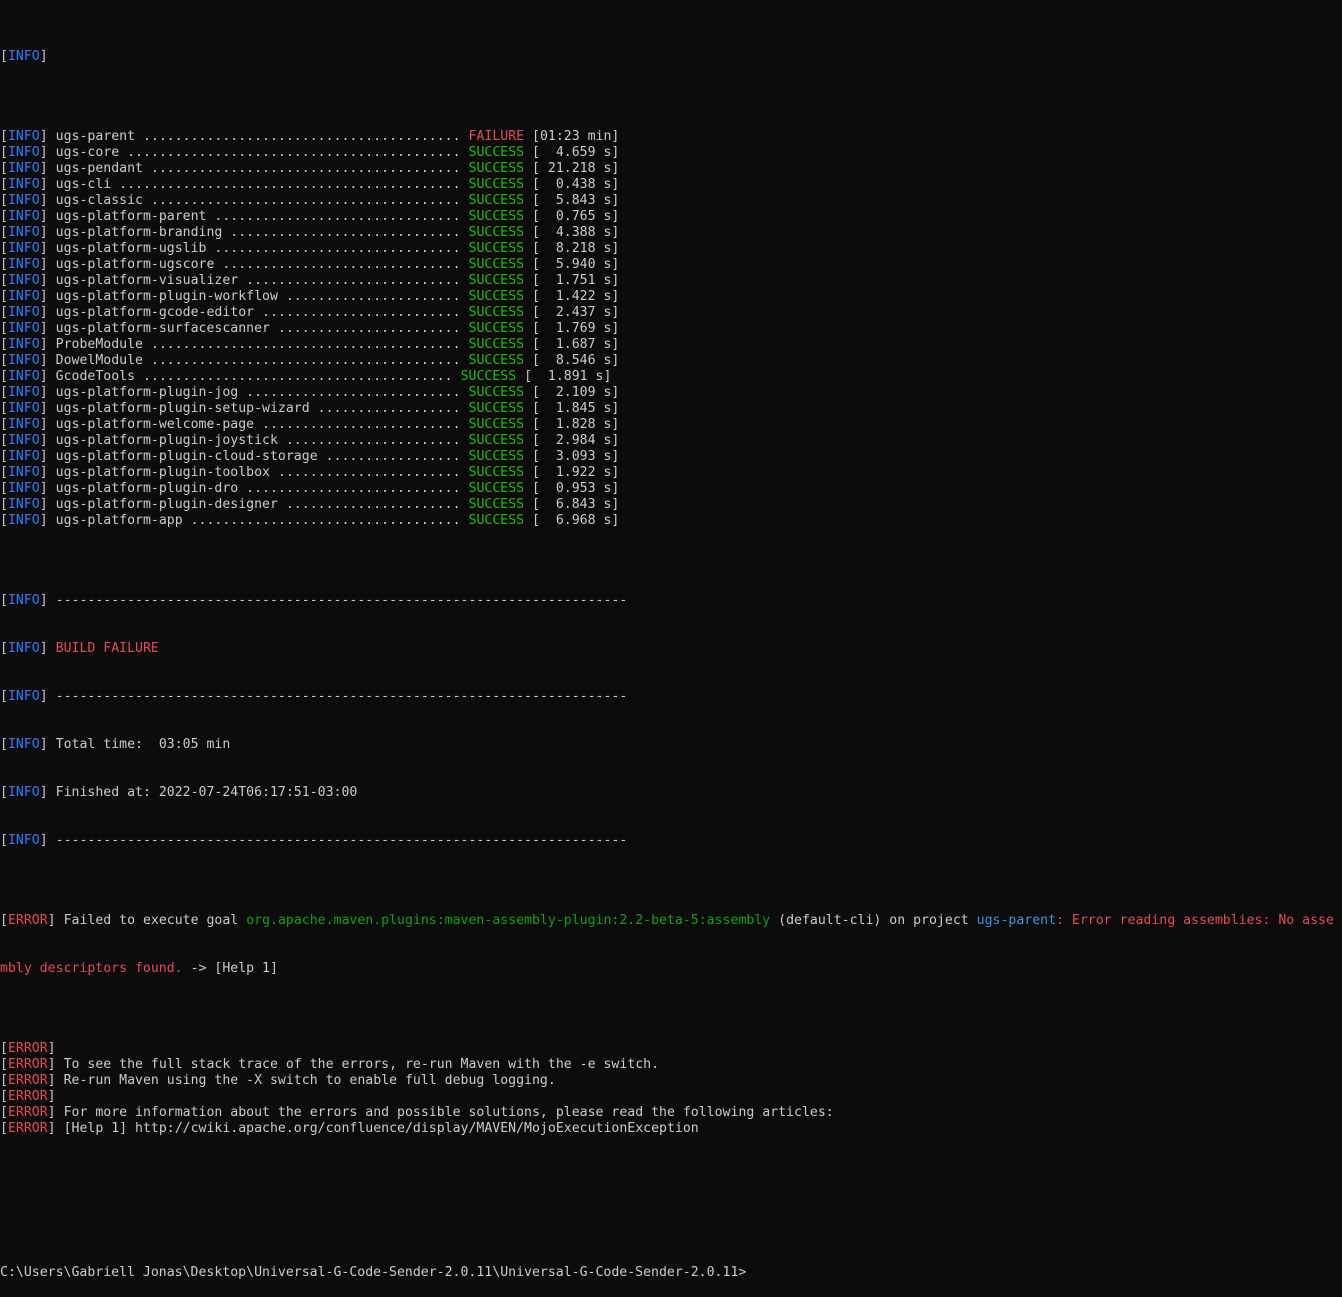 The height and width of the screenshot is (1297, 1342). Describe the element at coordinates (576, 456) in the screenshot. I see `module-time: [ 3.093 s]` at that location.